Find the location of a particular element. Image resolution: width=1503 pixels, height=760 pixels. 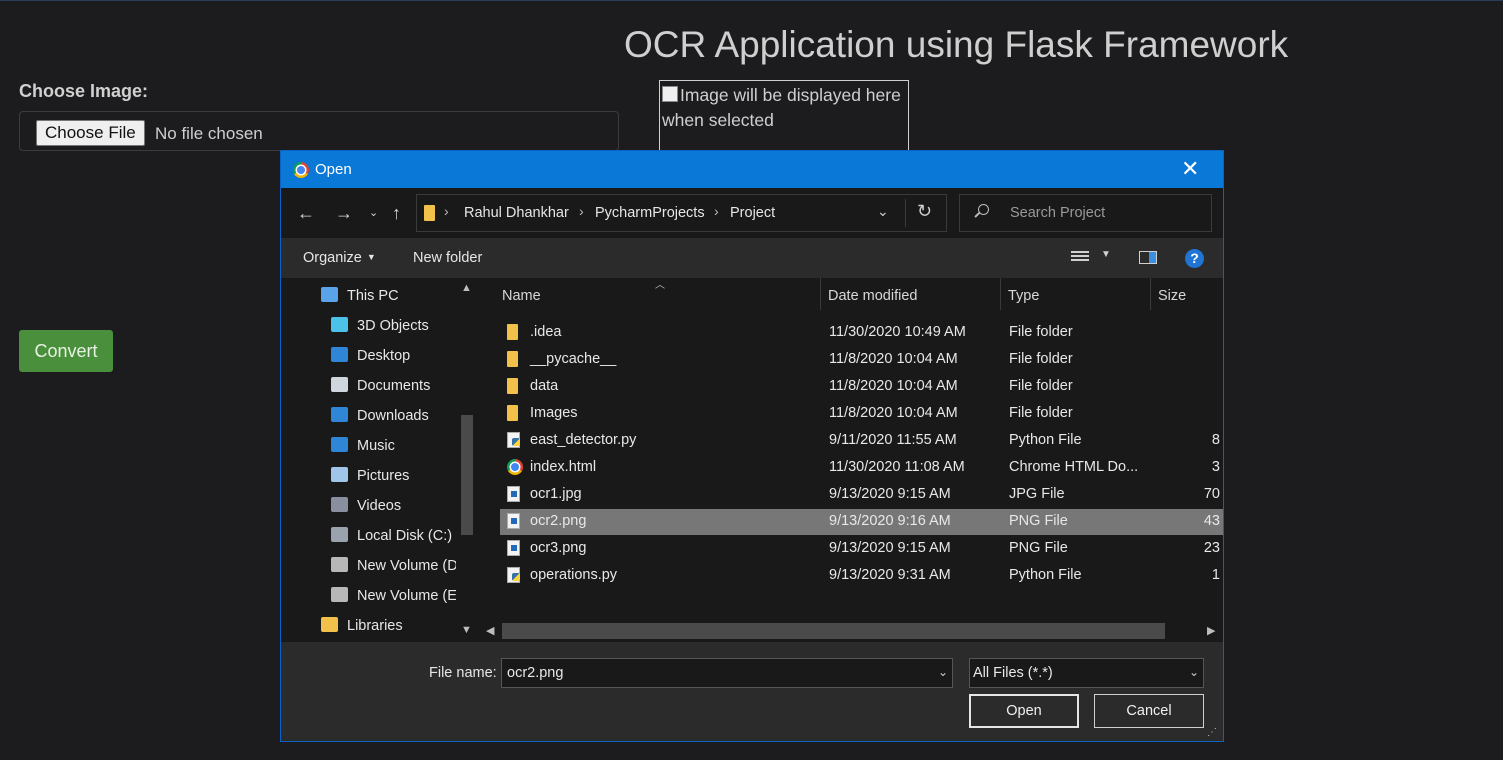

nav-item: Videos is located at coordinates (366, 506).